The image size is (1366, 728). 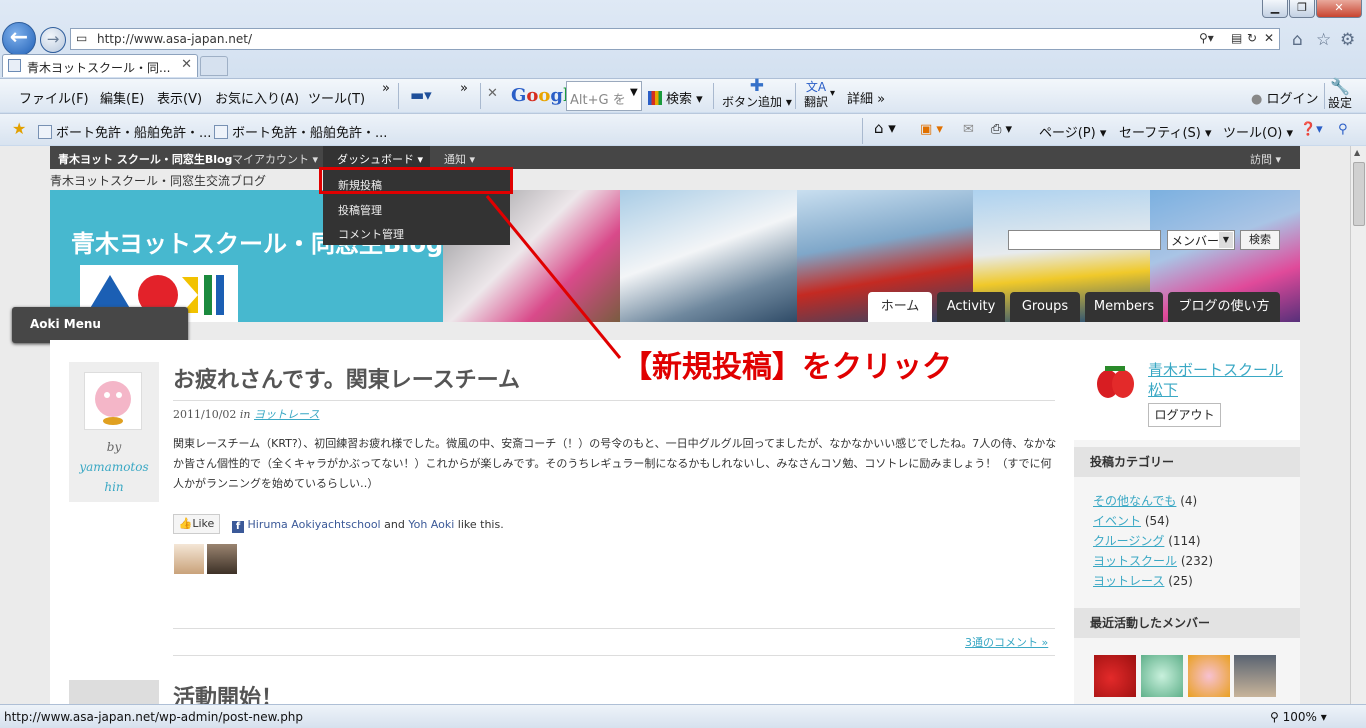 I want to click on chevron-down-icon: ▾, so click(x=832, y=93).